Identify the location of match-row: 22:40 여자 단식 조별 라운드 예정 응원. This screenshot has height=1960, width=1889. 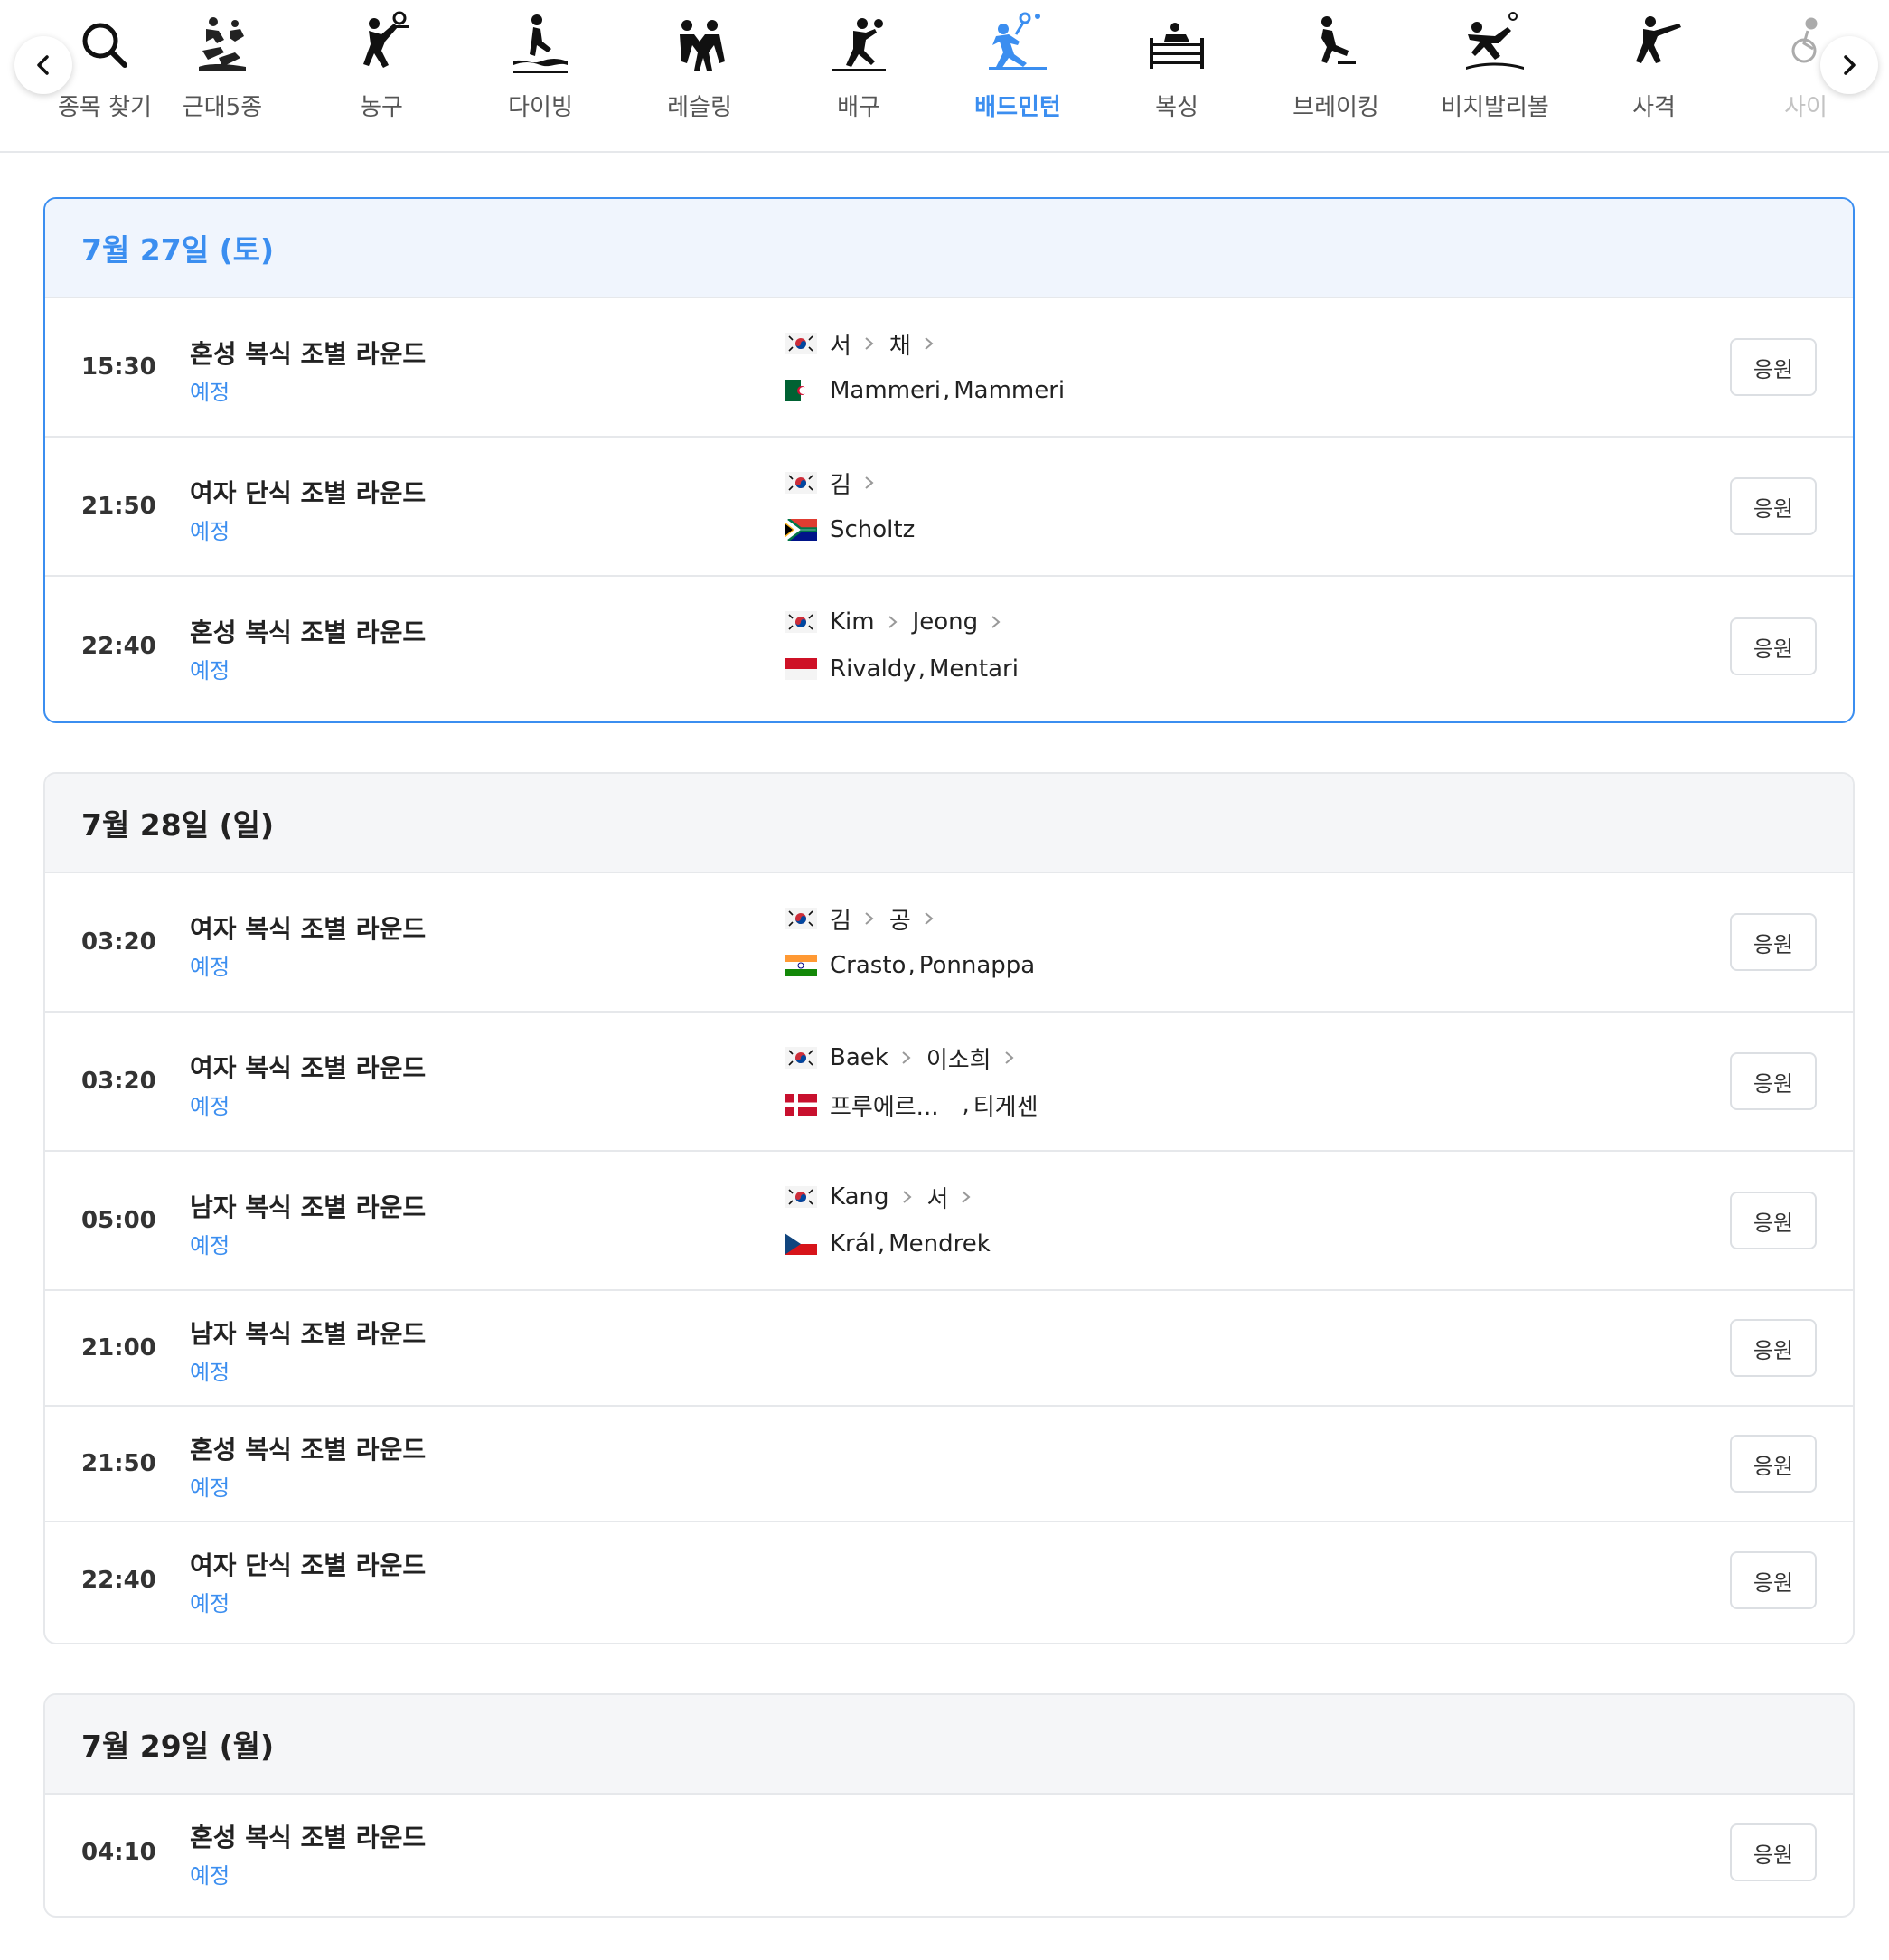
(949, 1580).